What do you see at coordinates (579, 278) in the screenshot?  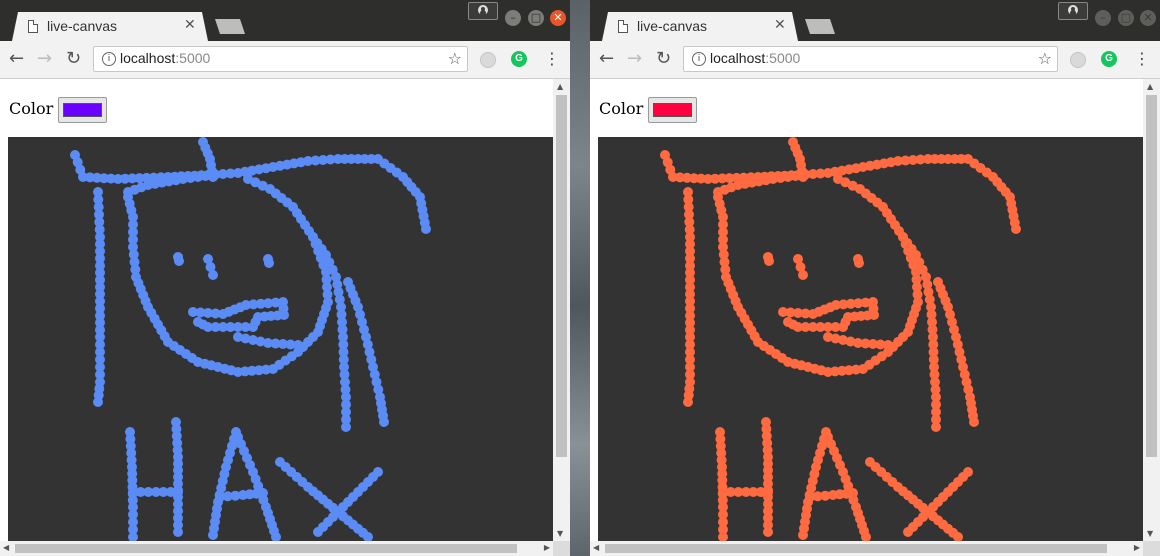 I see `desktop-background` at bounding box center [579, 278].